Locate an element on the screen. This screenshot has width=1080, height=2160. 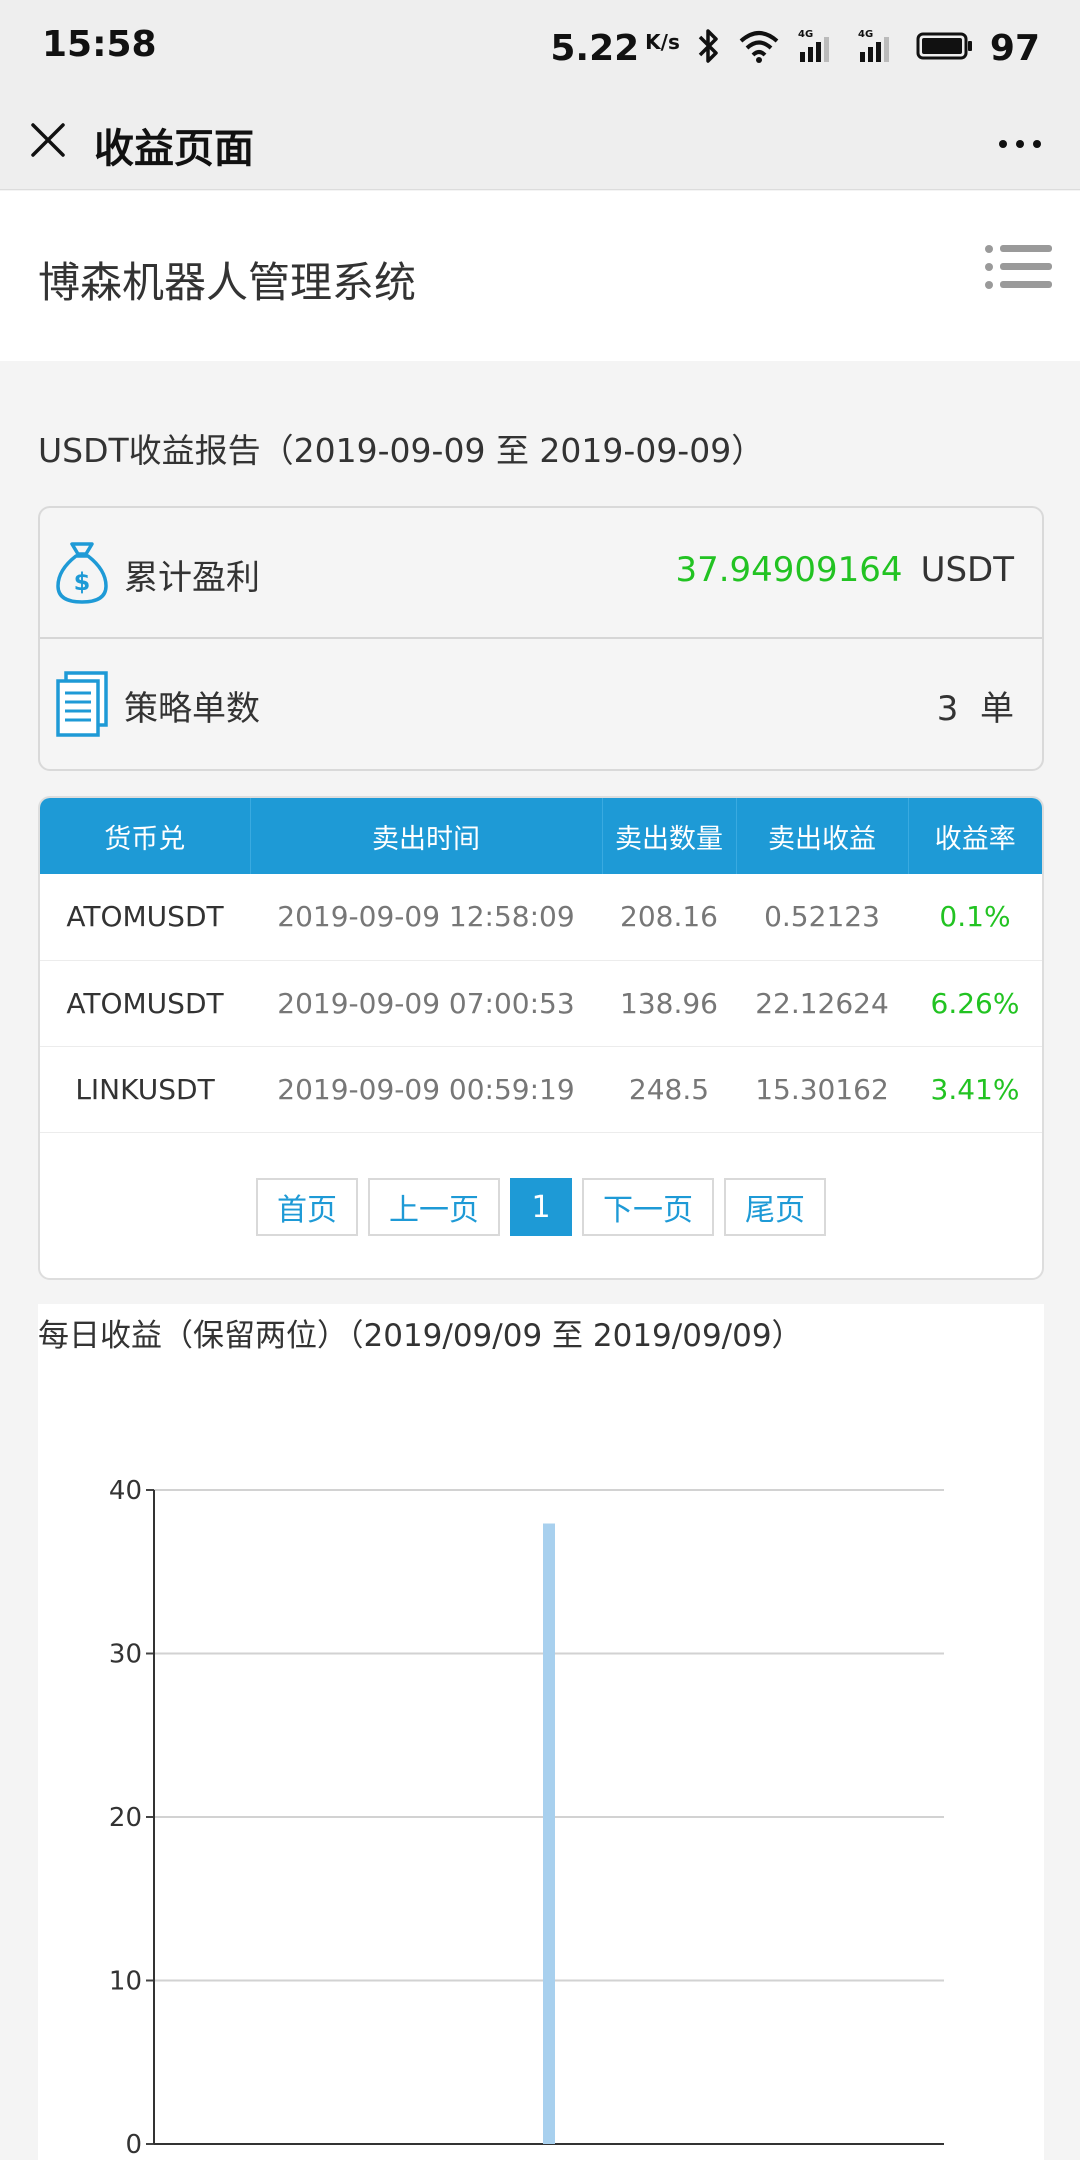
network-speed: 5.22 K/s is located at coordinates (615, 48).